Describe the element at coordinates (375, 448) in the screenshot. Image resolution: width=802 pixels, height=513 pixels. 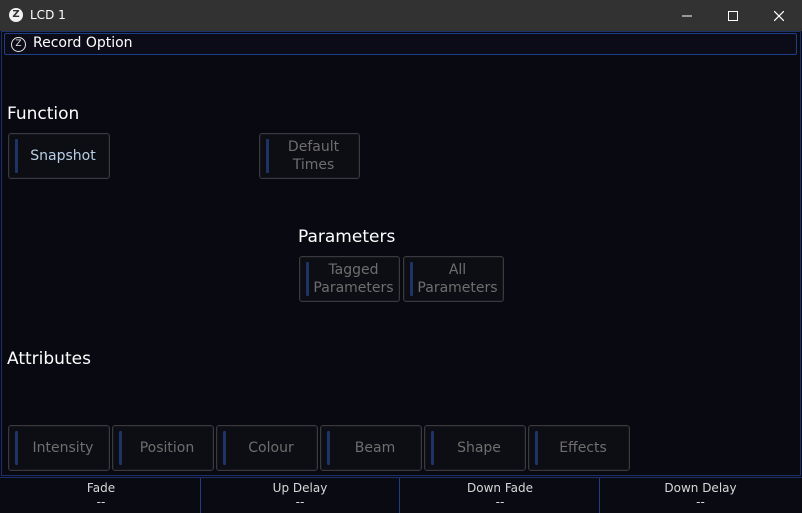
I see `beam-button-label: Beam` at that location.